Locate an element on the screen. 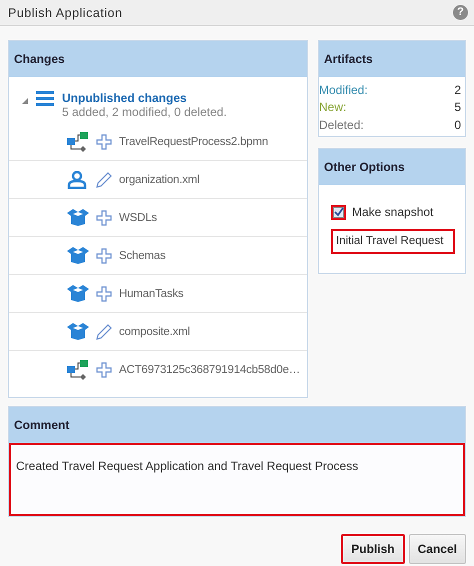  tree-item: HumanTasks is located at coordinates (151, 294).